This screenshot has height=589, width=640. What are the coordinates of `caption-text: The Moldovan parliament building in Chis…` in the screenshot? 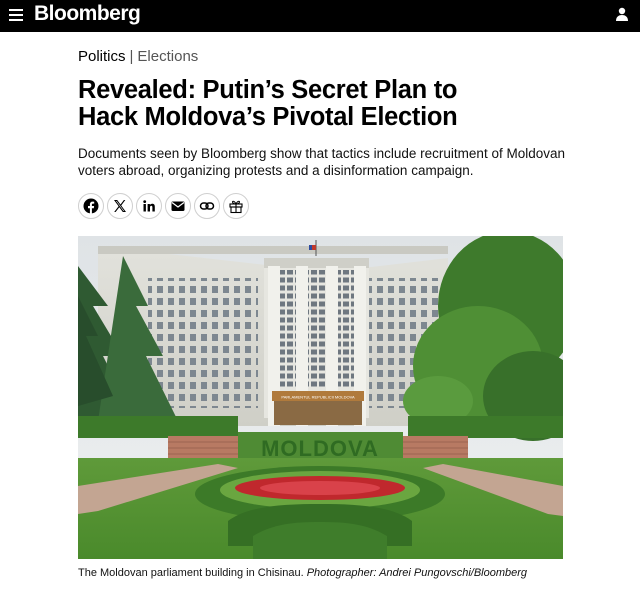 It's located at (191, 573).